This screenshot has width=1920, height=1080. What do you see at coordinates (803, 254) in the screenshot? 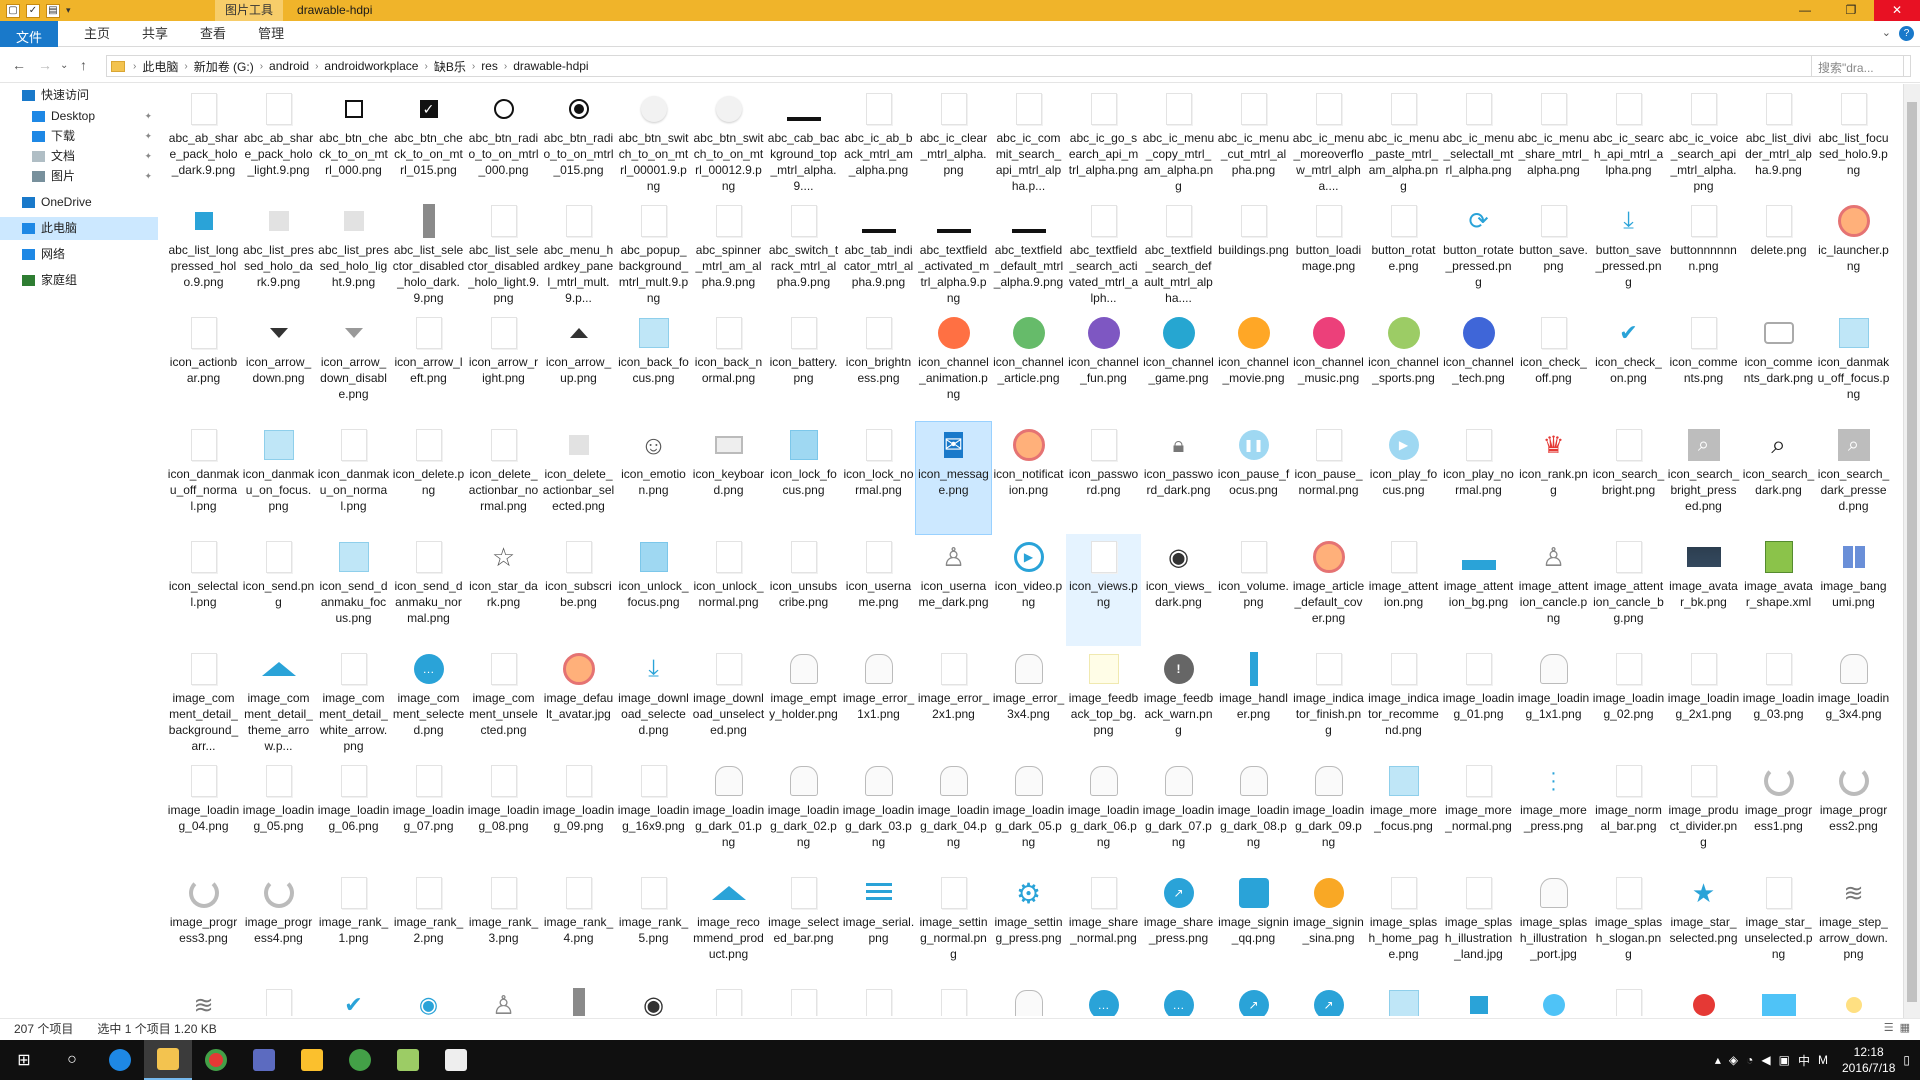
I see `file-item: abc_switch_track_mtrl_alpha.9.png` at bounding box center [803, 254].